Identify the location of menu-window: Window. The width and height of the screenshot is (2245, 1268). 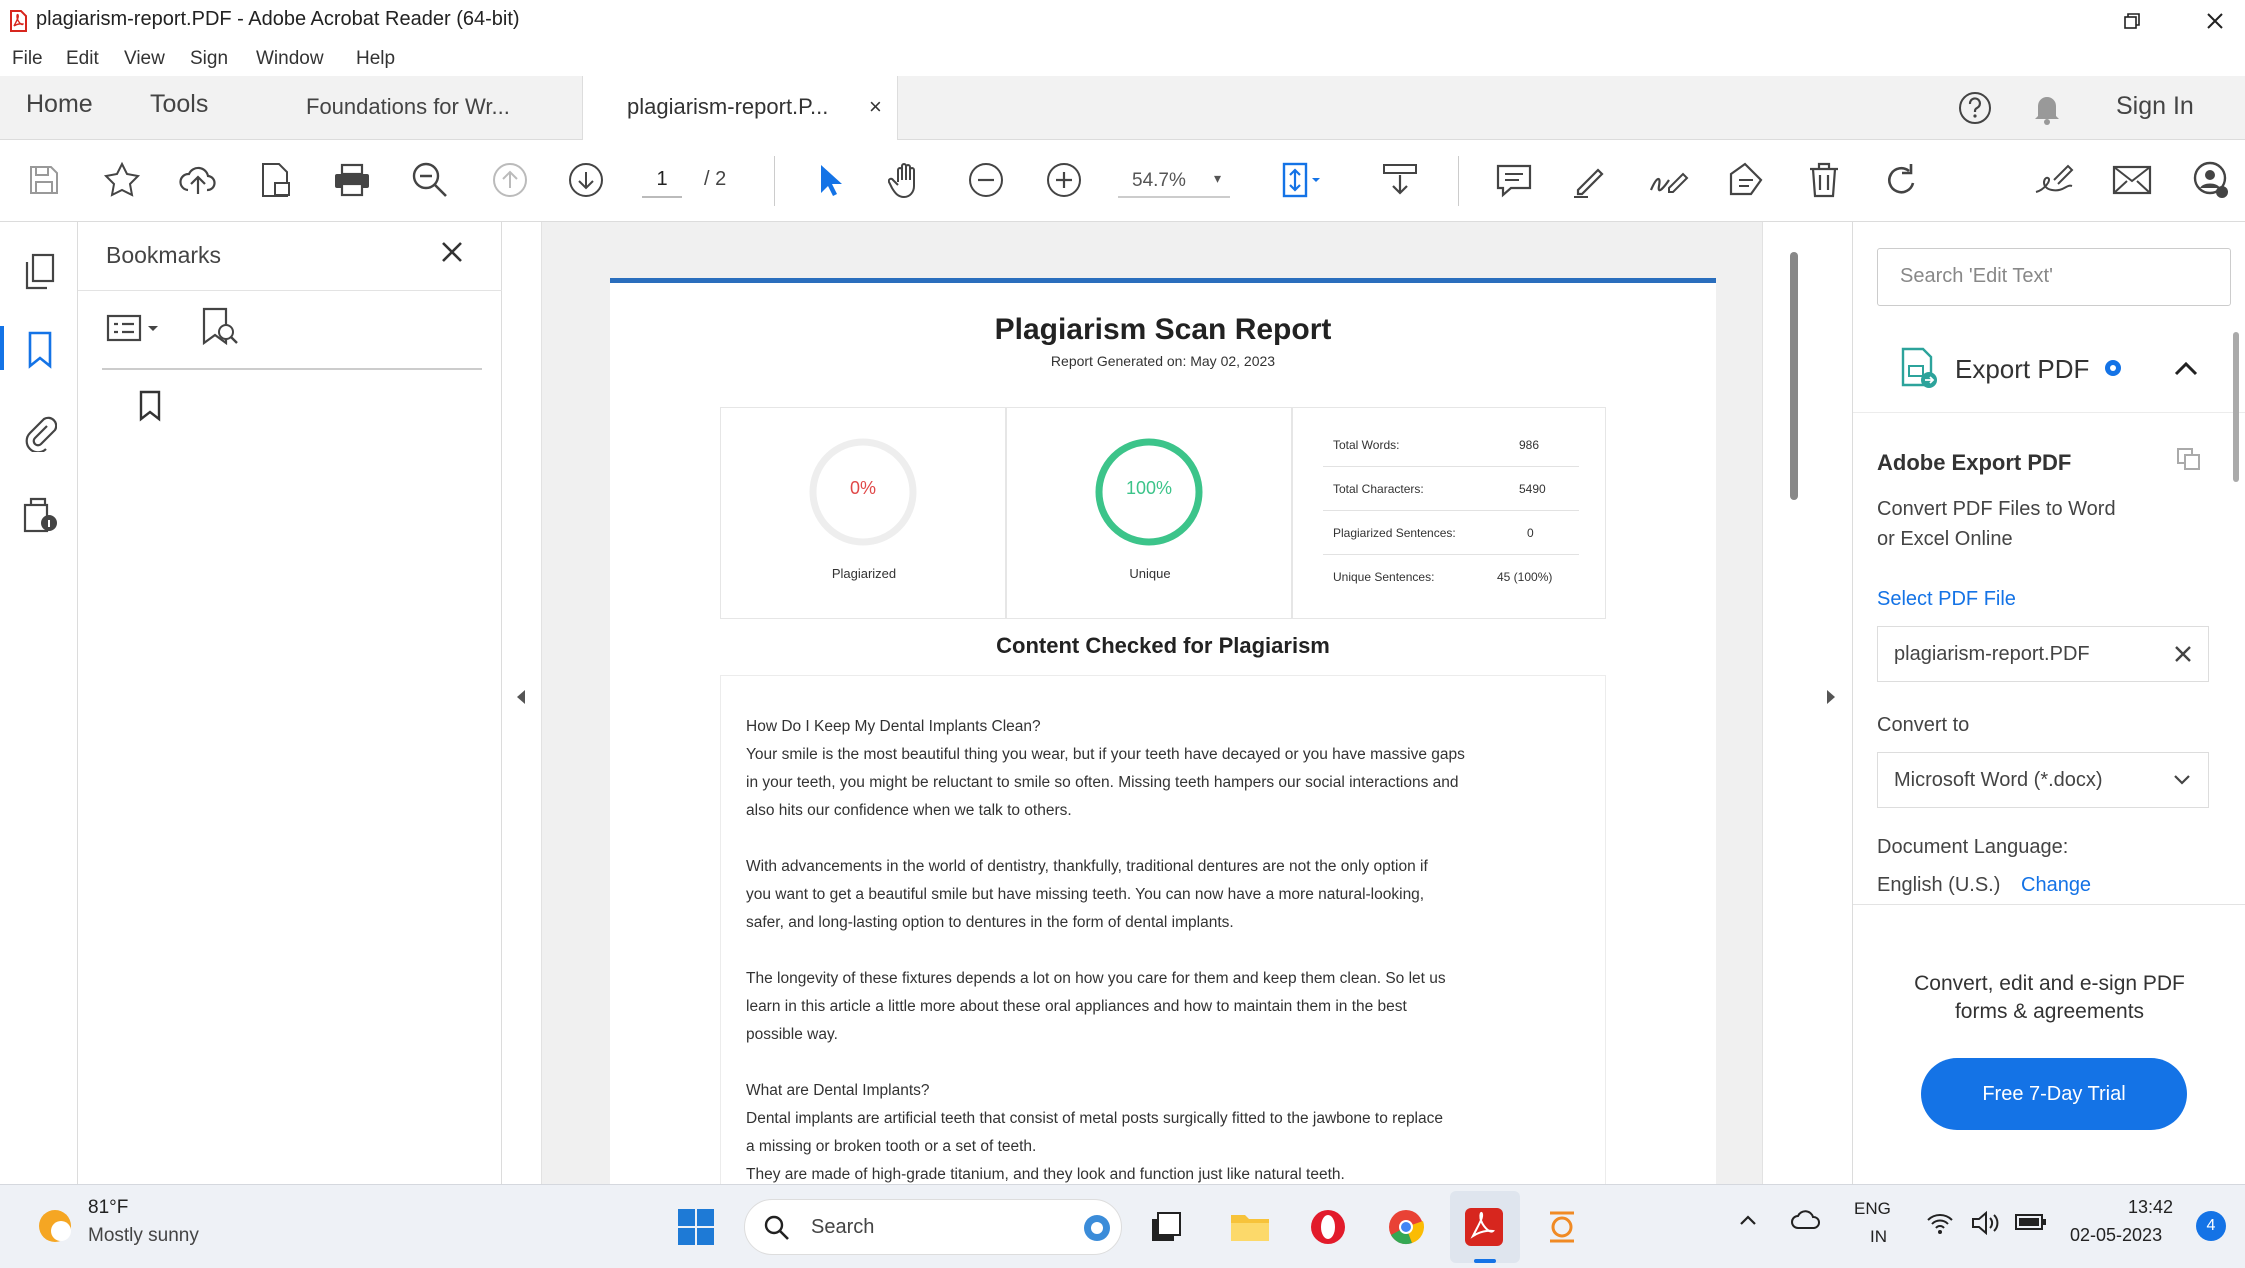
(290, 59).